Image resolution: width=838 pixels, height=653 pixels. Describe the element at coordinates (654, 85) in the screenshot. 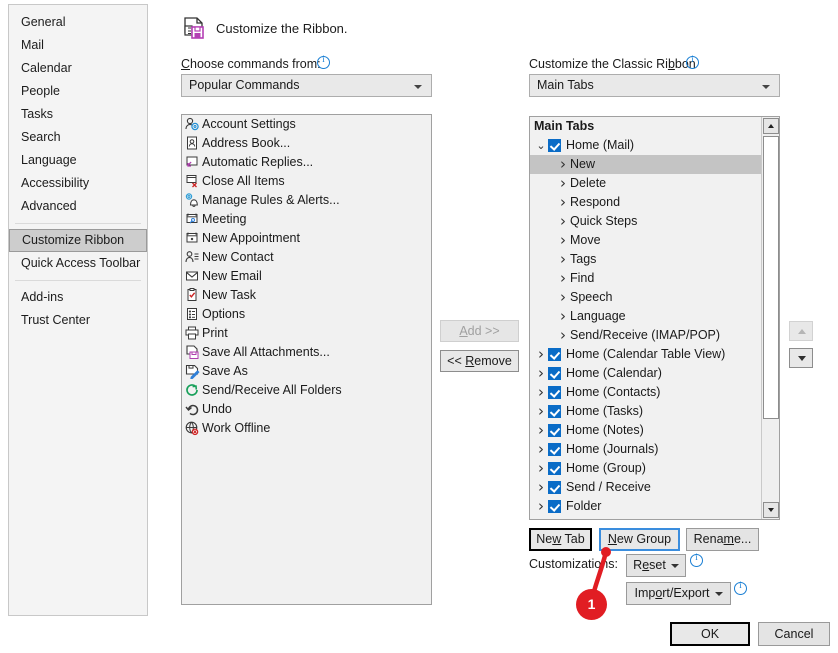

I see `ribbon-scope-dropdown: Main Tabs` at that location.